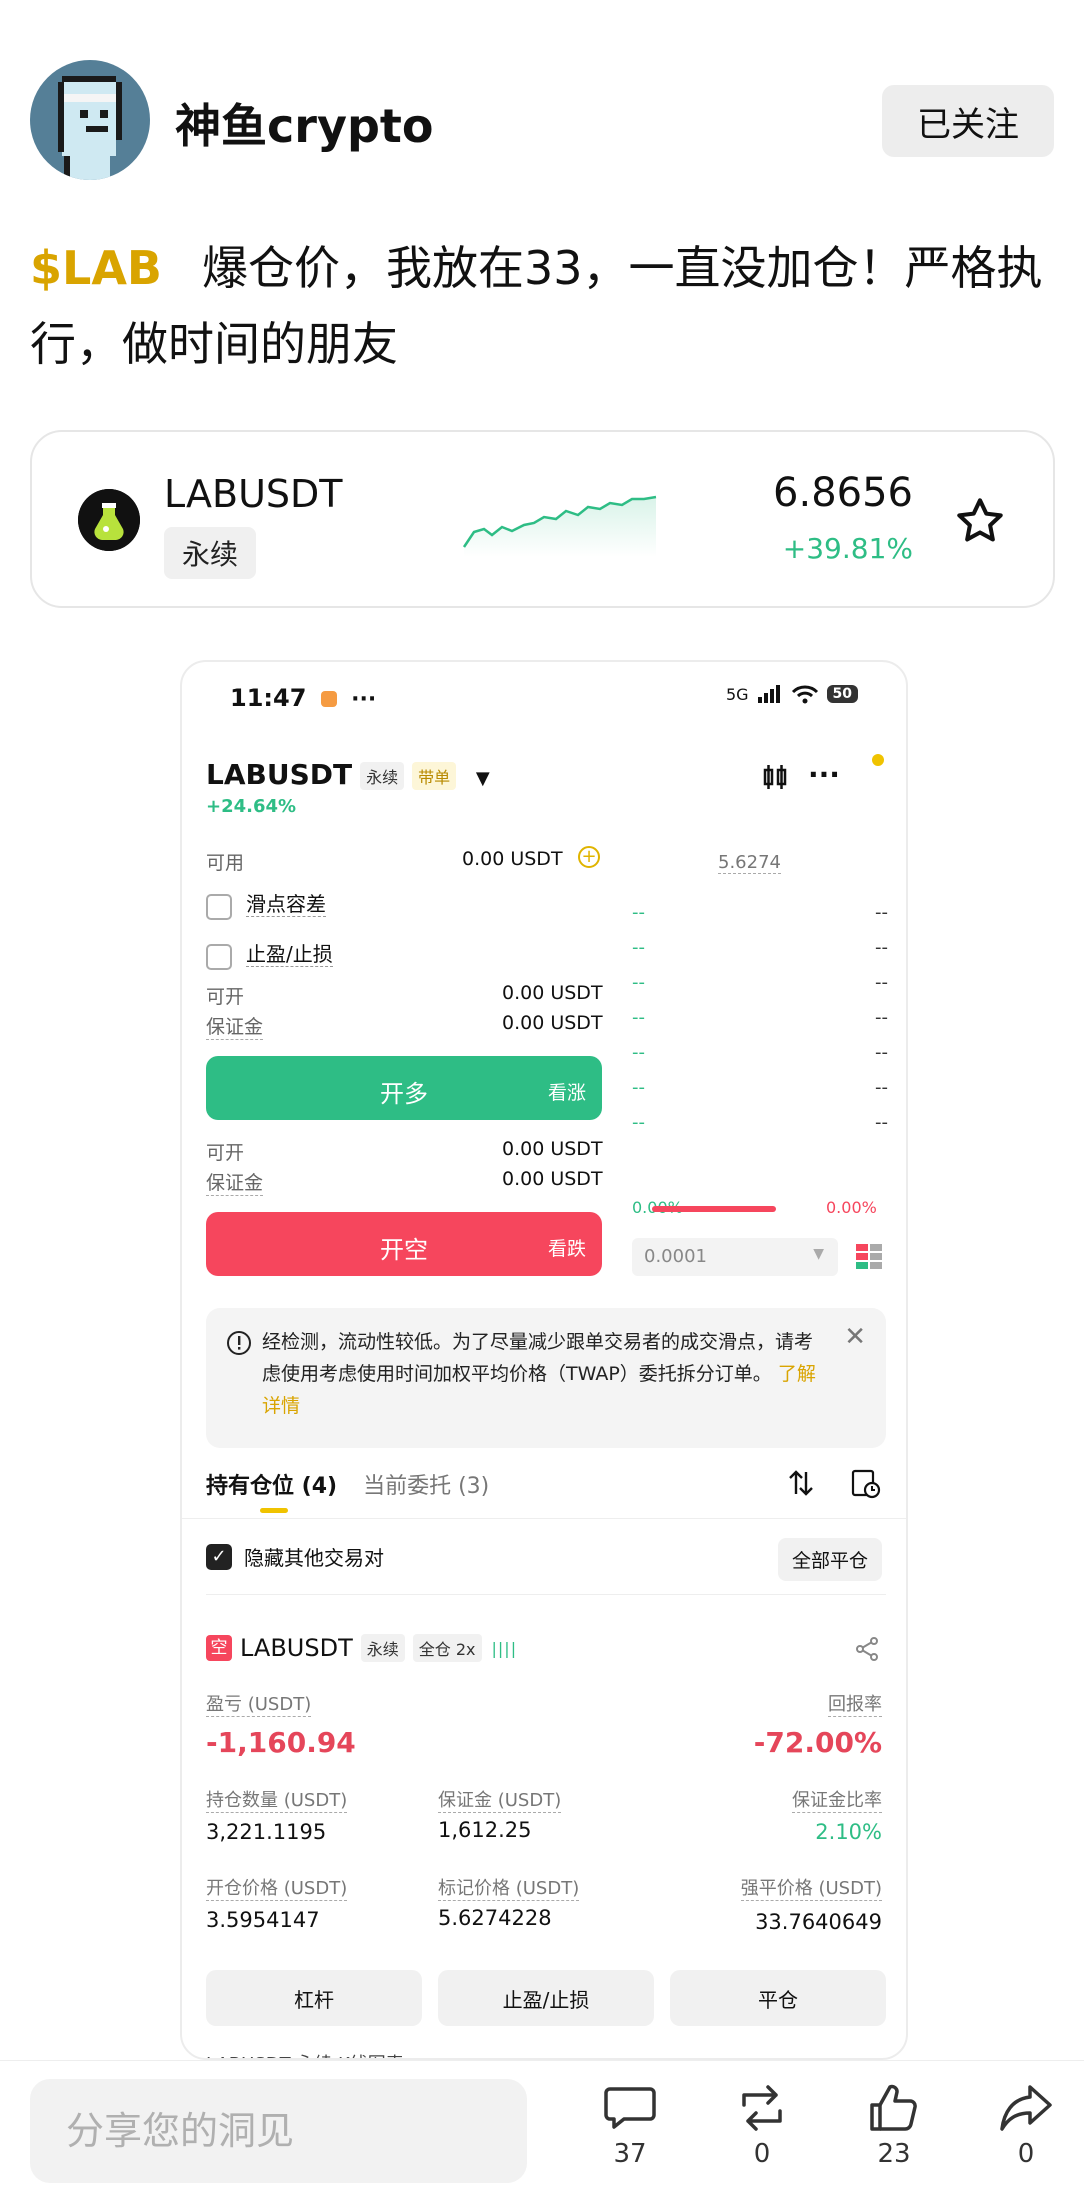 This screenshot has height=2199, width=1084. What do you see at coordinates (348, 774) in the screenshot?
I see `pair-title: LABUSDT 永续 带单 ▼` at bounding box center [348, 774].